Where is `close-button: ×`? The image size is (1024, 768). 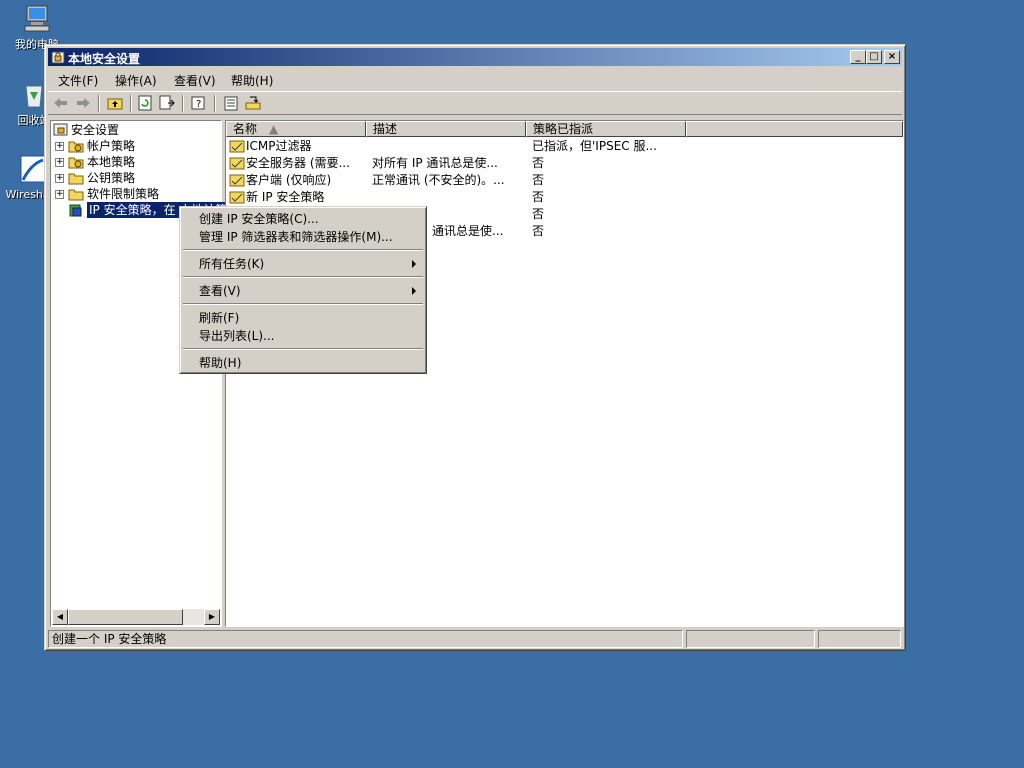
close-button: × is located at coordinates (892, 57).